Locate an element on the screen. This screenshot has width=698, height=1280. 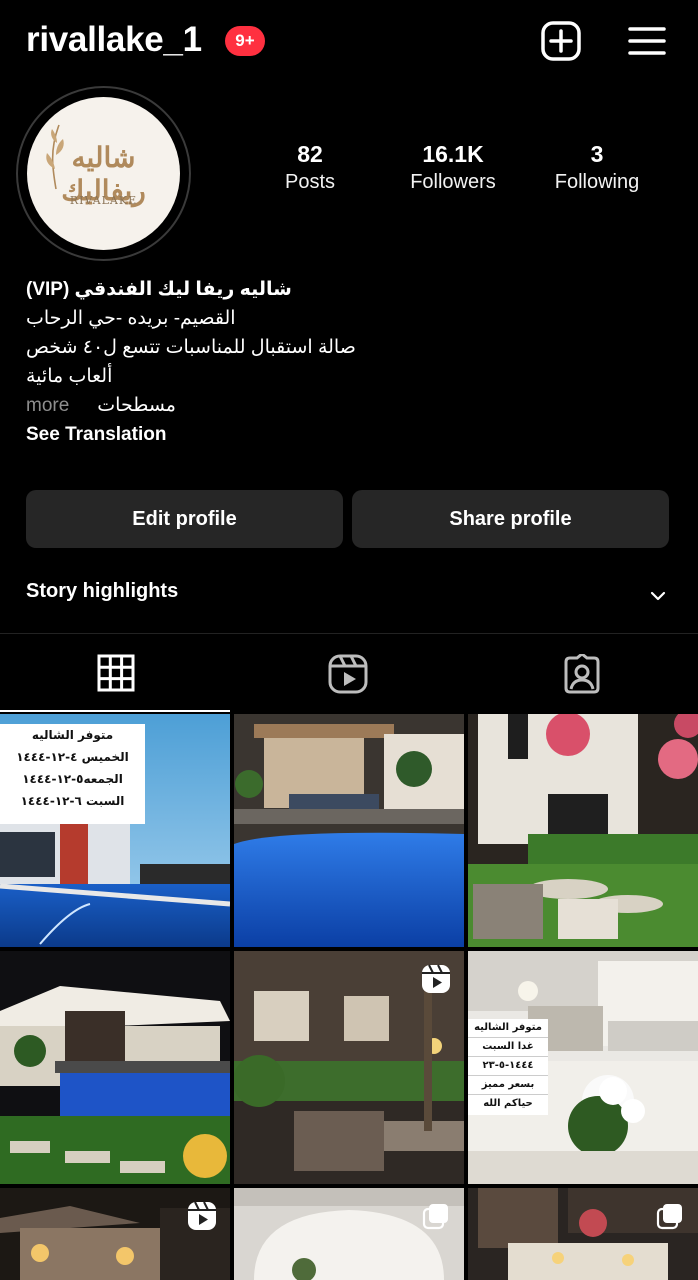
stat-posts: 82 Posts is located at coordinates (310, 168).